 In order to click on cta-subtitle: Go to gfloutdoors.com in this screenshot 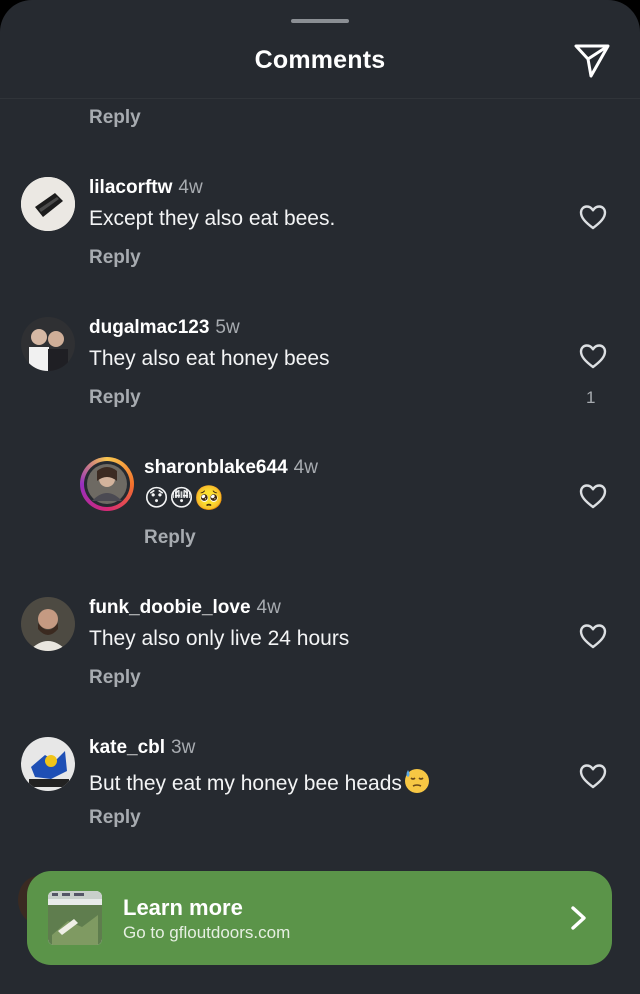, I will do `click(207, 932)`.